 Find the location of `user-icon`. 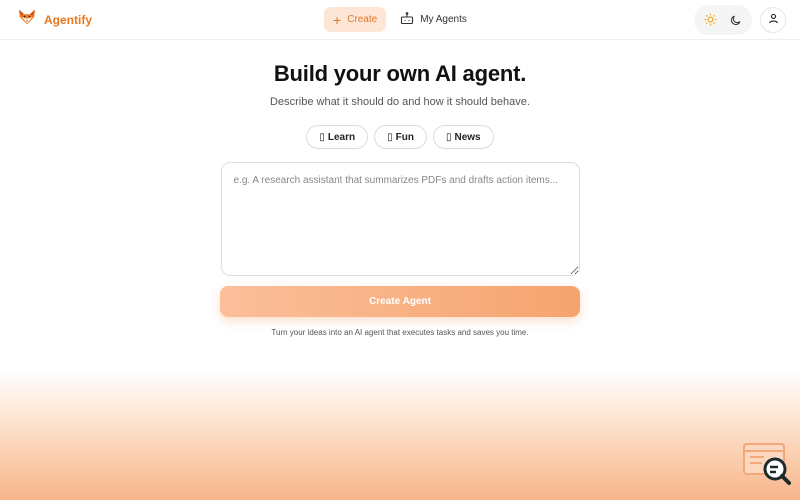

user-icon is located at coordinates (773, 20).